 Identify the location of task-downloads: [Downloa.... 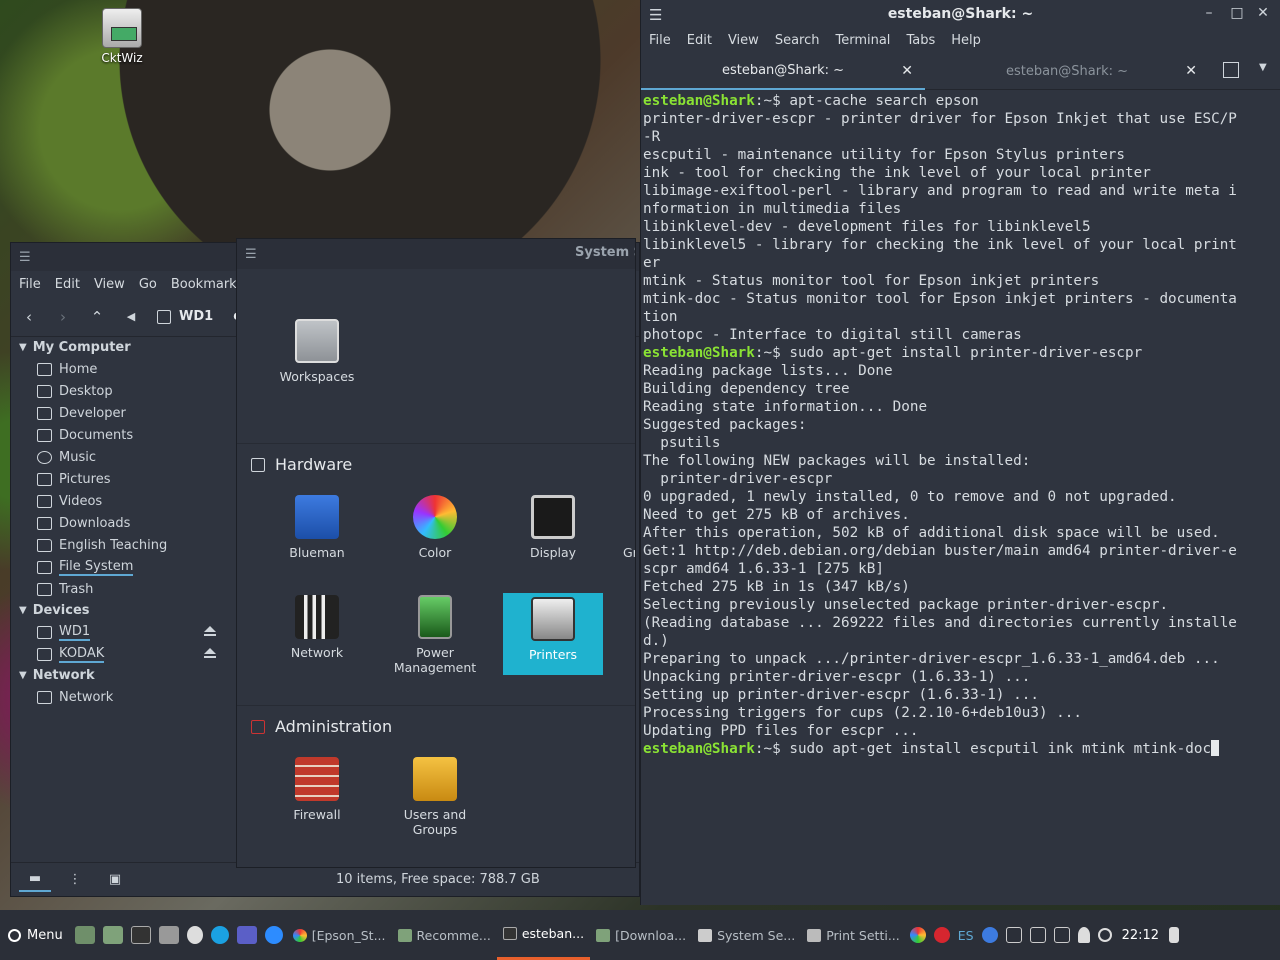
(641, 935).